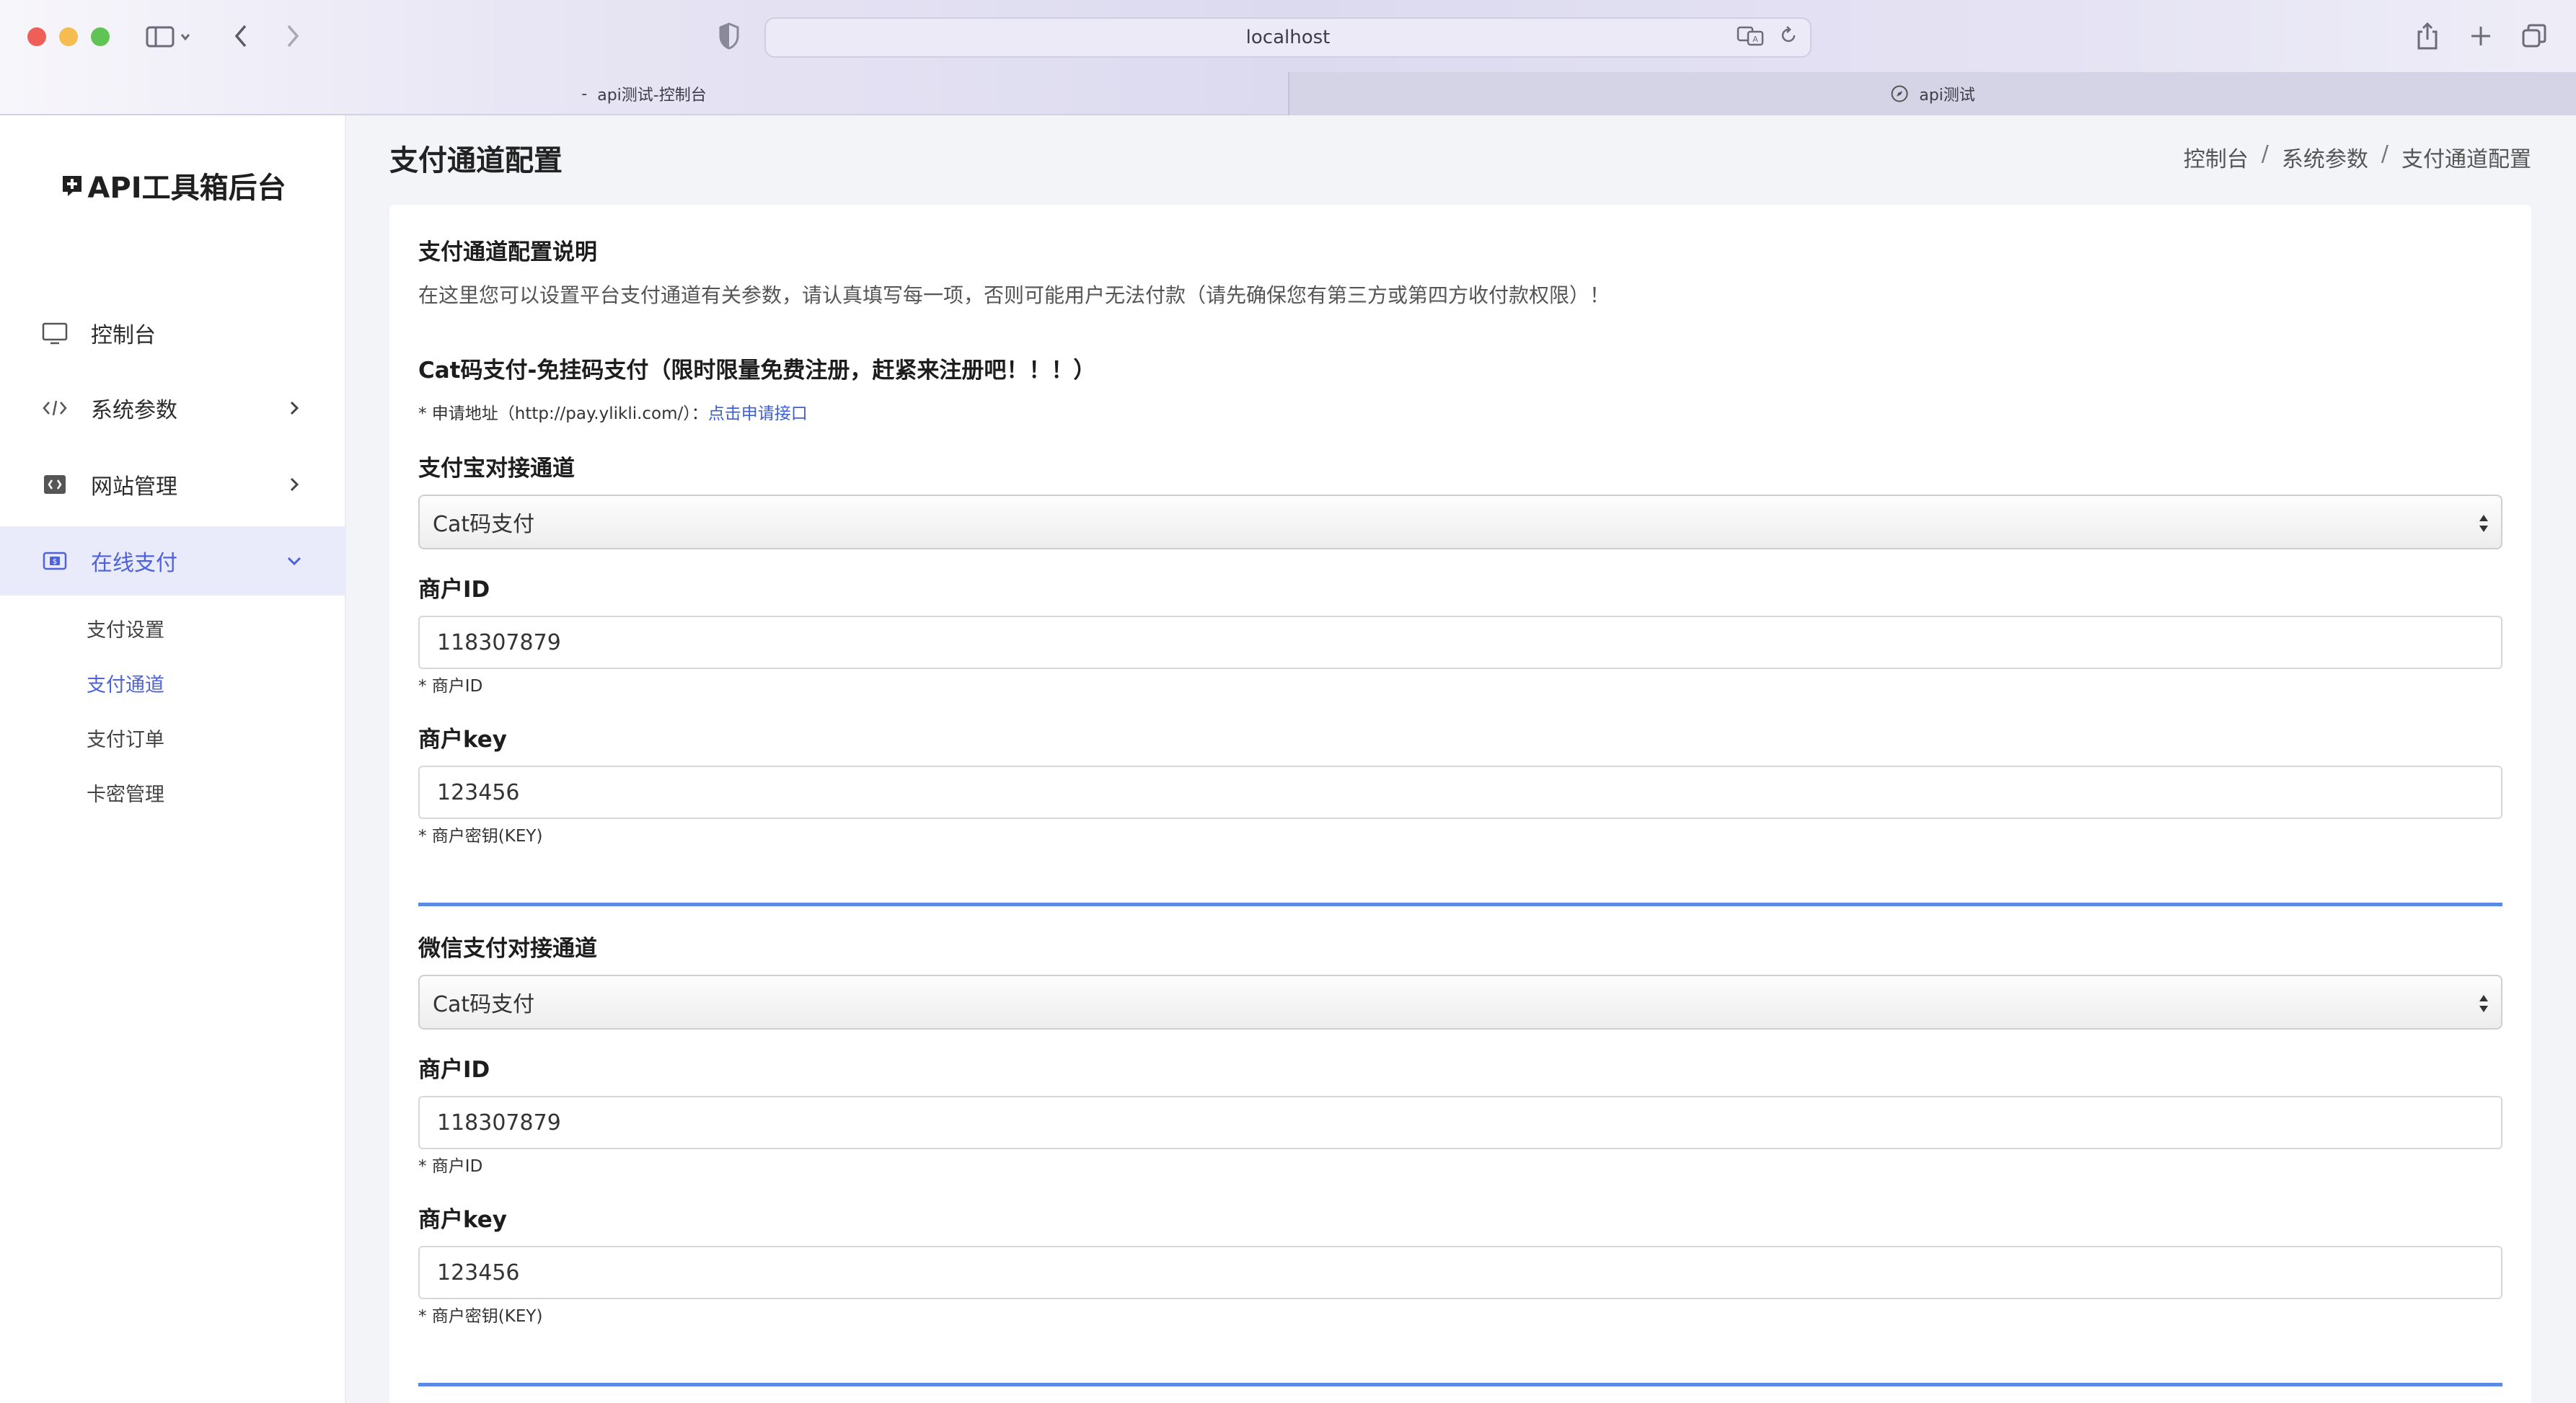  Describe the element at coordinates (1460, 1122) in the screenshot. I see `wechat-merchant-id-input` at that location.